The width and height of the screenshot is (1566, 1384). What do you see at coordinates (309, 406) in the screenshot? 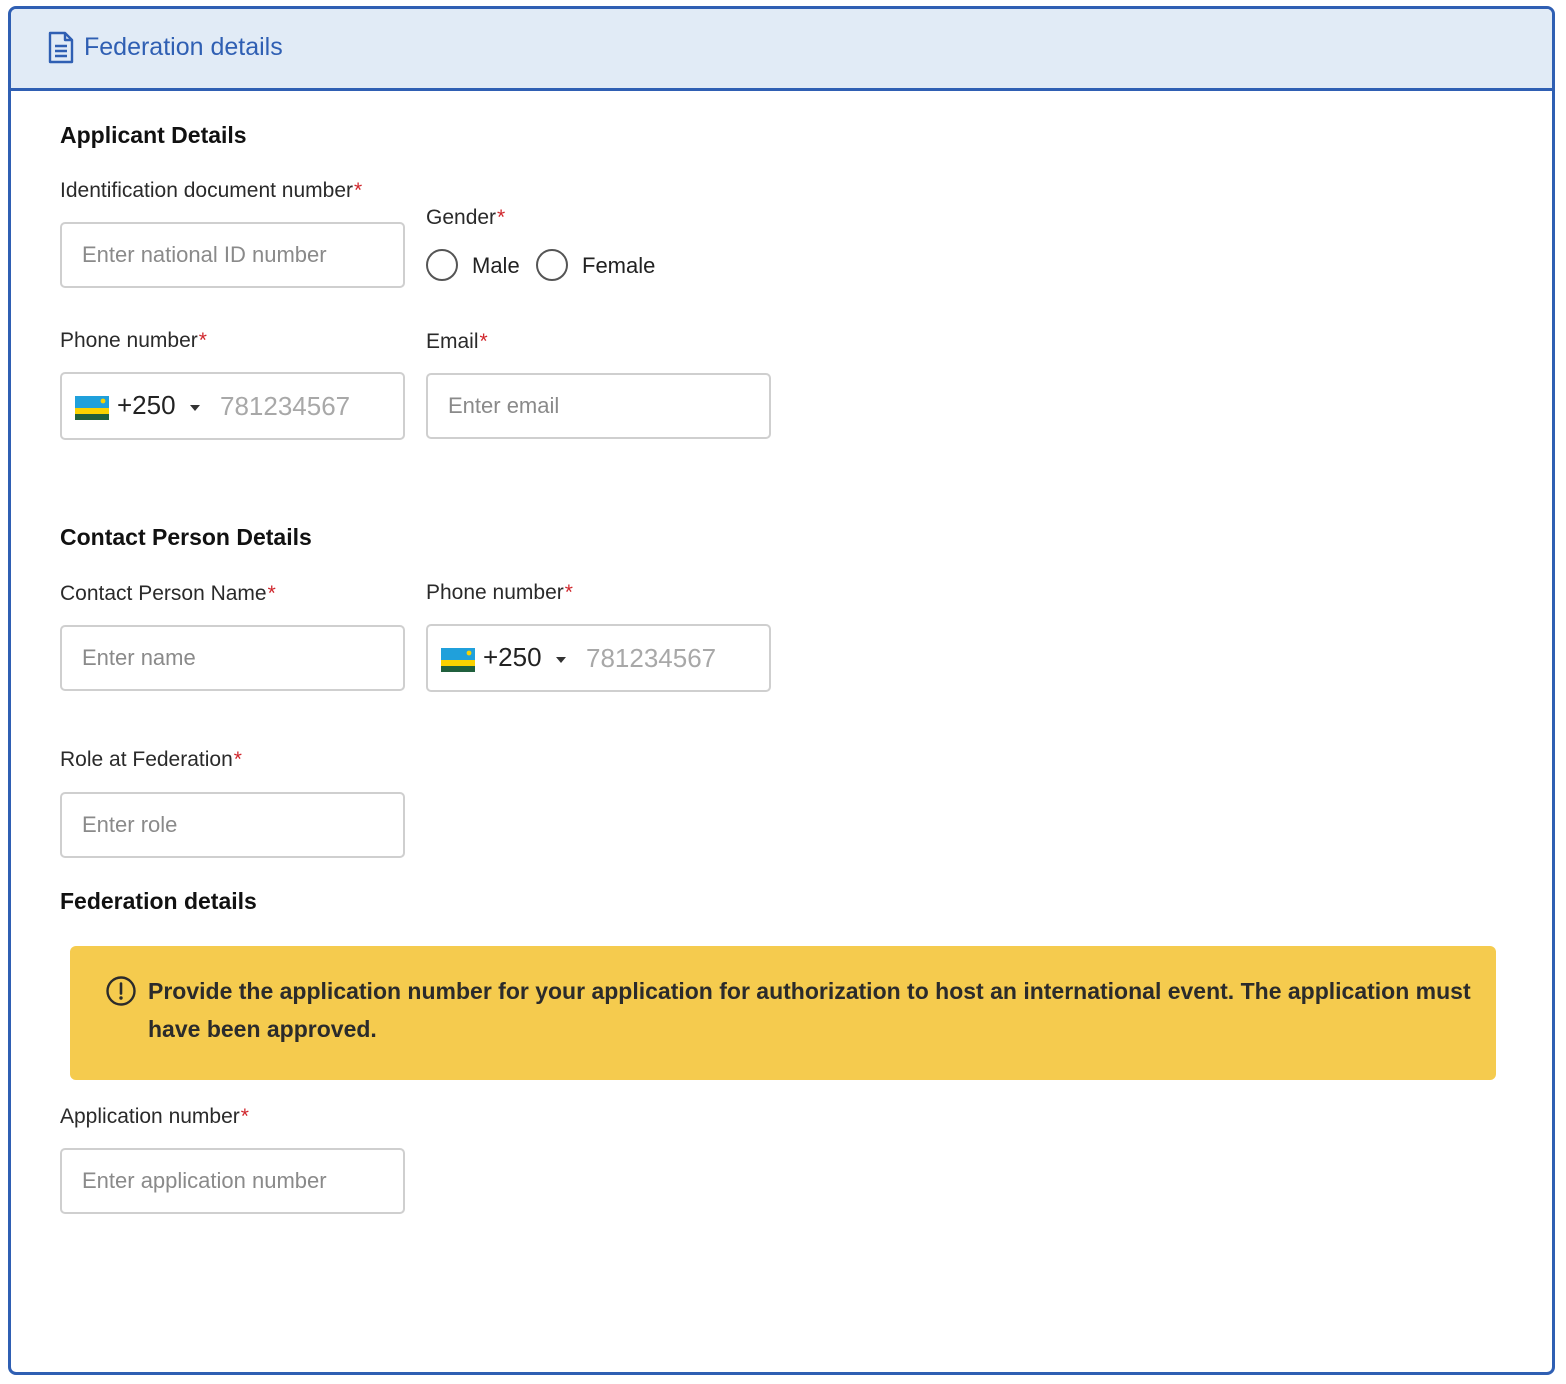
I see `applicant-phone-input` at bounding box center [309, 406].